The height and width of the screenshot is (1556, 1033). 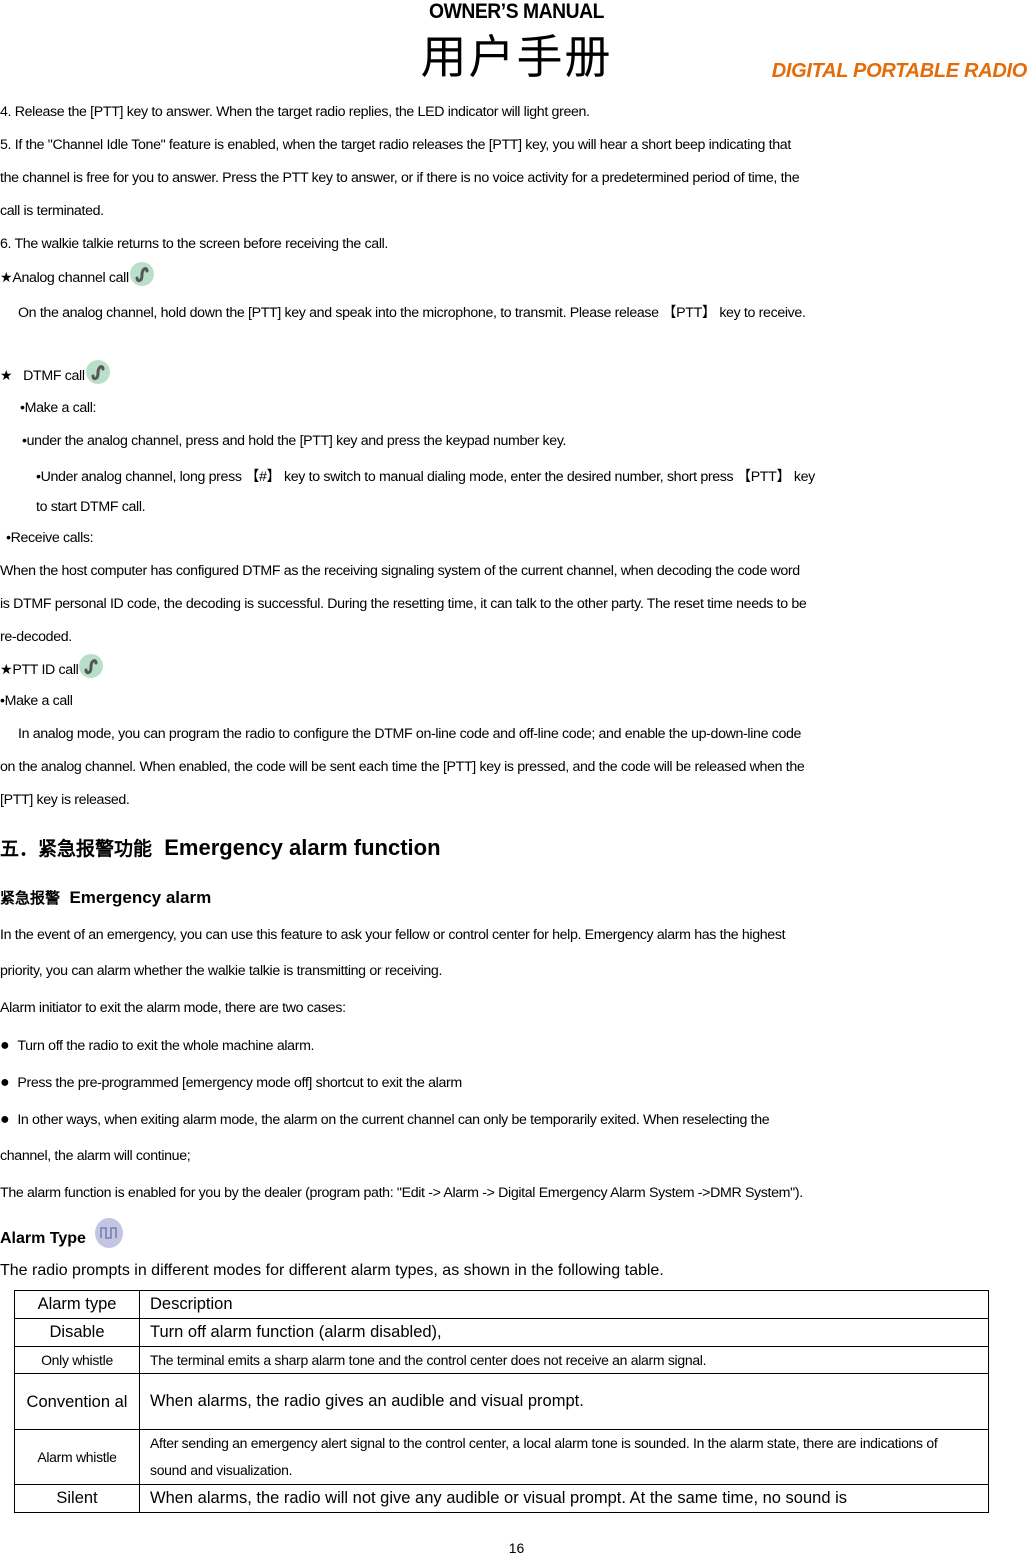 I want to click on digital-mode-icon, so click(x=108, y=1233).